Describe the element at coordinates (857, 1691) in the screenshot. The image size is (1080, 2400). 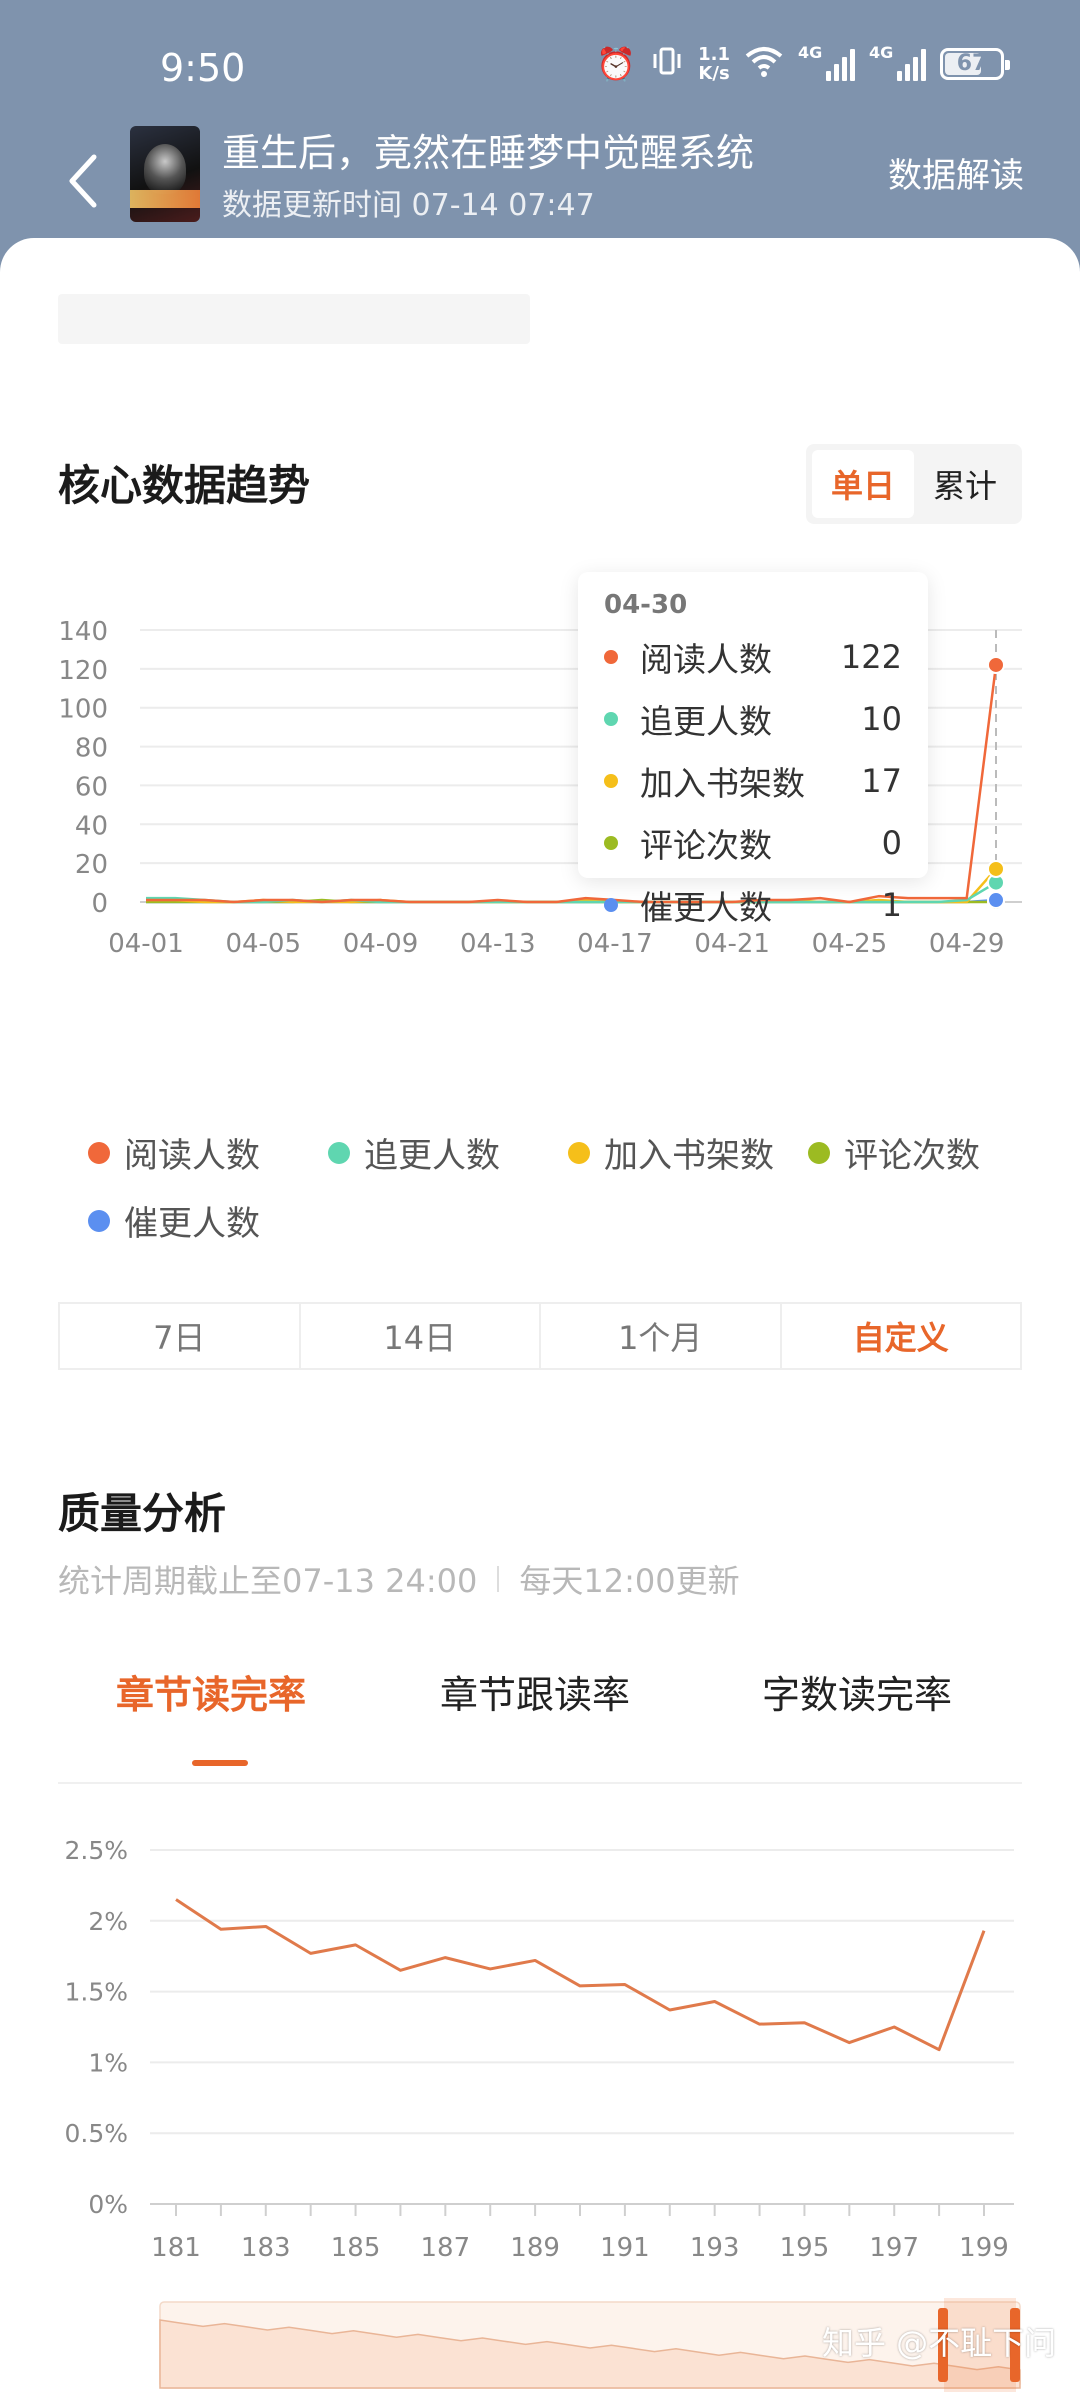
I see `tab-word-completion: 字数读完率` at that location.